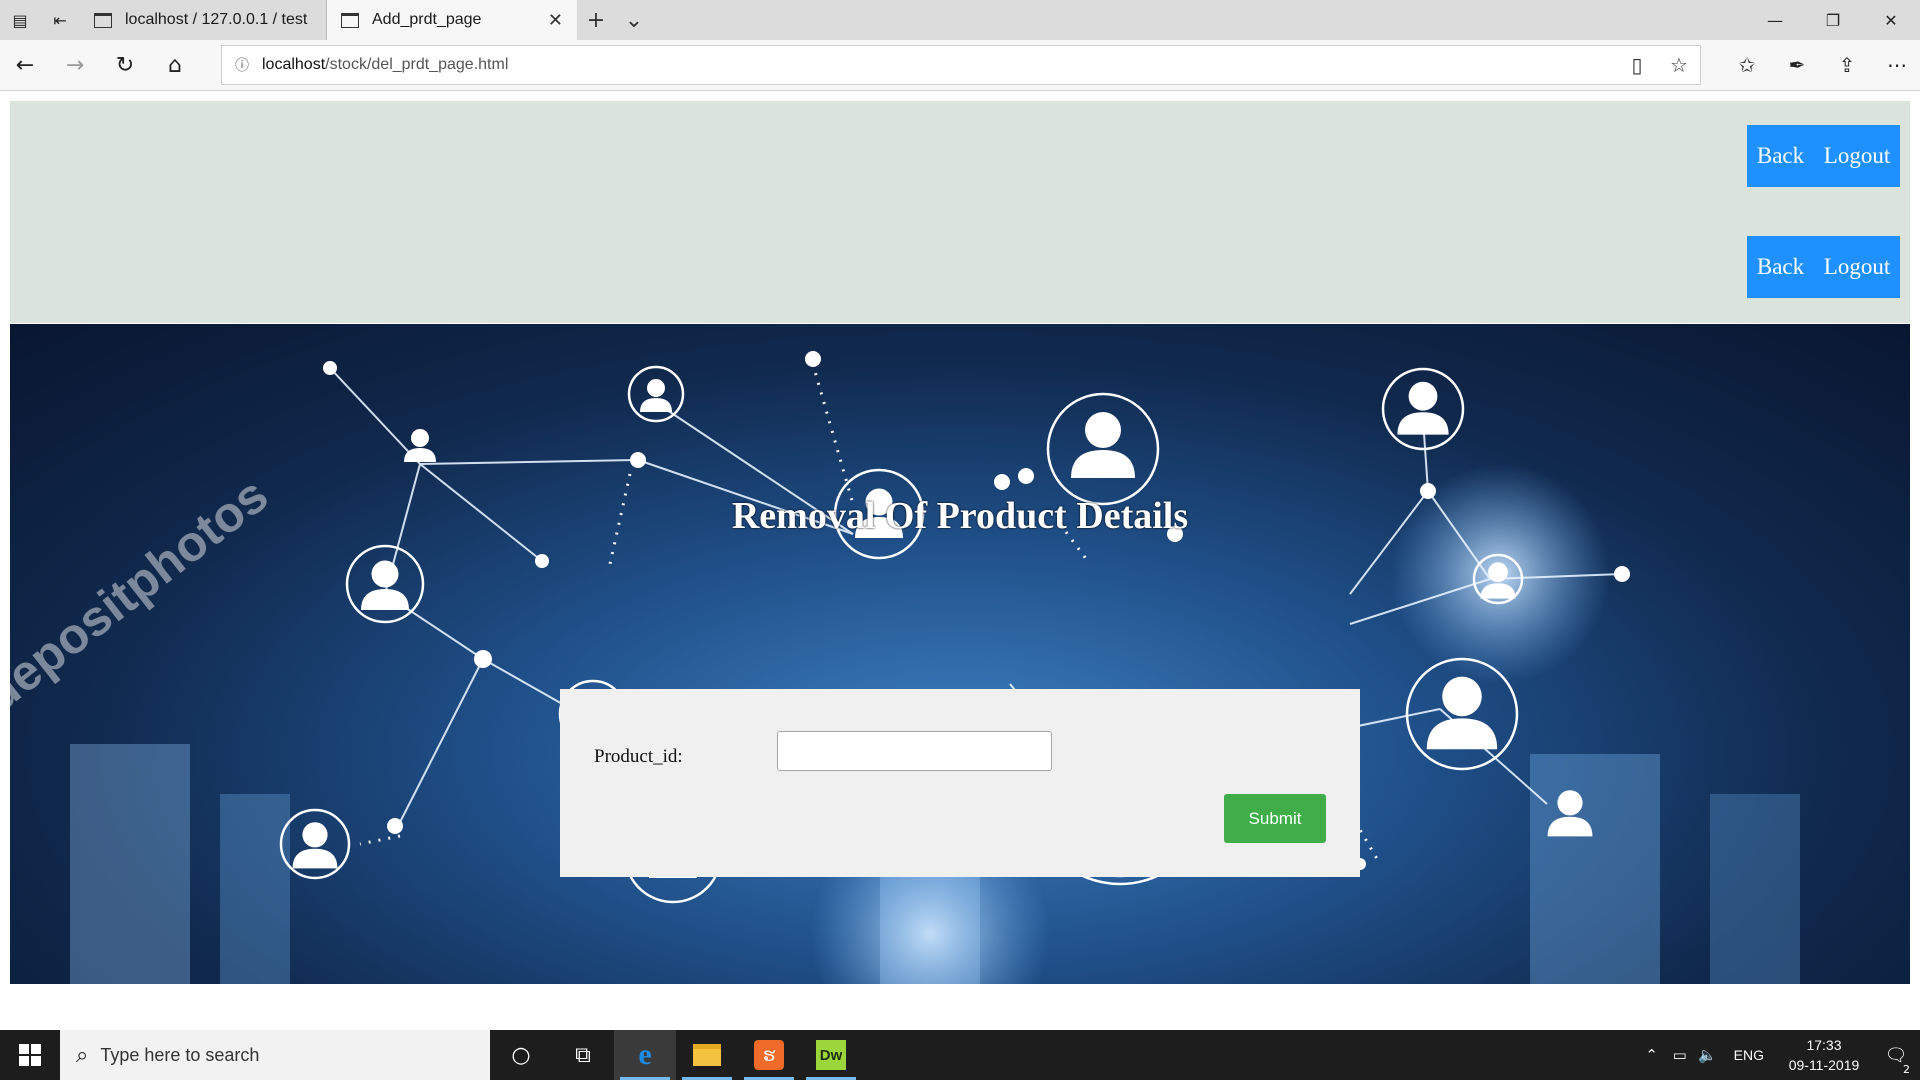 The image size is (1920, 1080). Describe the element at coordinates (645, 1055) in the screenshot. I see `edge-icon: e` at that location.